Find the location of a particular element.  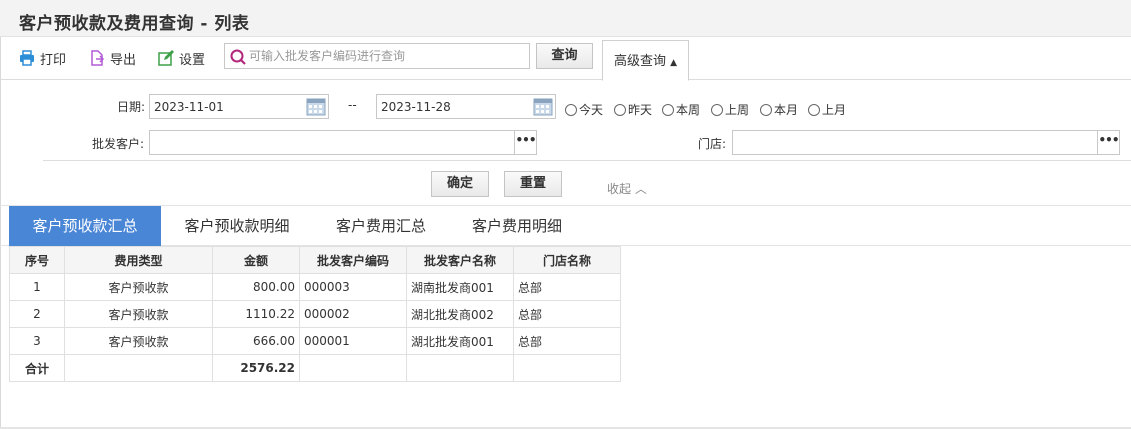

result-tabs: 客户预收款汇总 客户预收款明细 客户费用汇总 客户费用明细 is located at coordinates (565, 225).